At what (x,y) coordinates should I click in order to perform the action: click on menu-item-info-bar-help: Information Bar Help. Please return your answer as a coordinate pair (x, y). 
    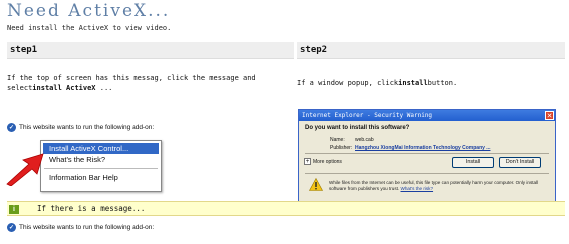
    Looking at the image, I should click on (101, 177).